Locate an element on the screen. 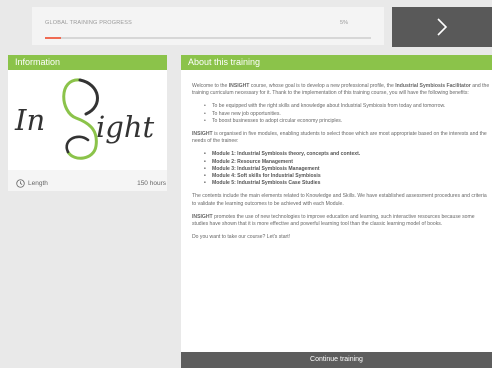 This screenshot has height=368, width=492. intro-bold-facilitator: Industrial Symbiosis Facilitator is located at coordinates (433, 86).